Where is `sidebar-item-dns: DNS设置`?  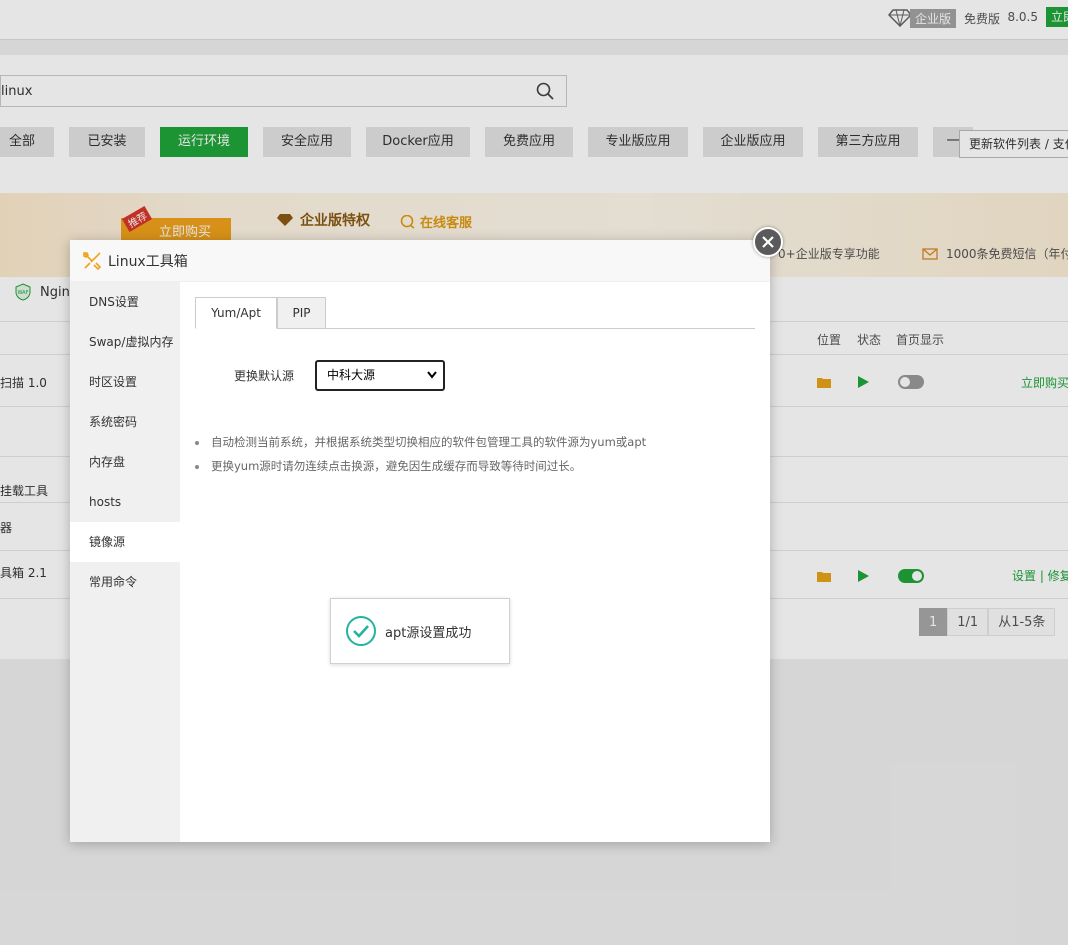 sidebar-item-dns: DNS设置 is located at coordinates (125, 302).